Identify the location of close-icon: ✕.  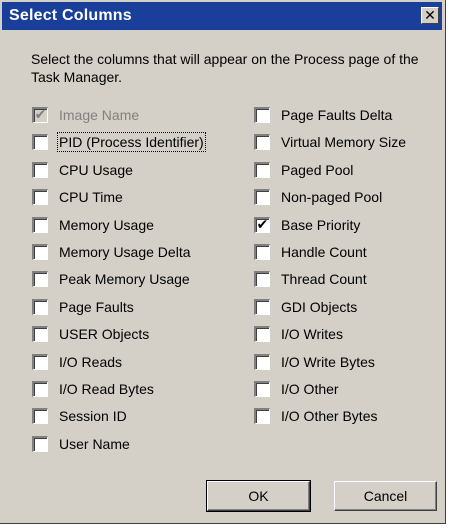
(430, 15).